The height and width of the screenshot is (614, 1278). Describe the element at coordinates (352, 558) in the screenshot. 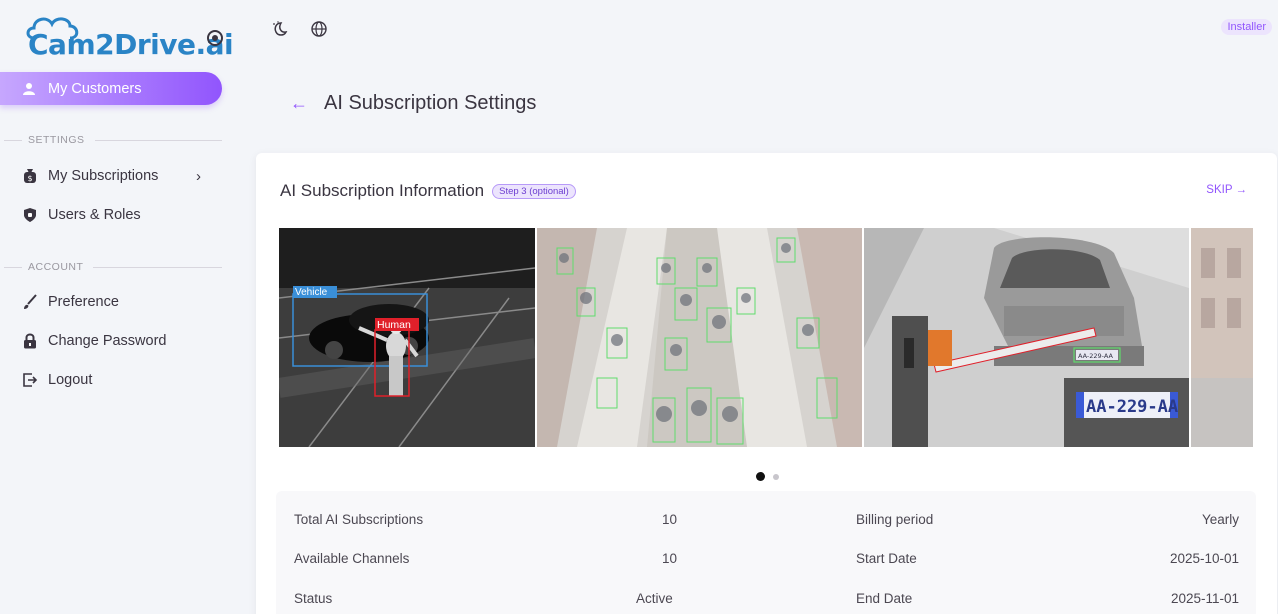

I see `info-label: Available Channels` at that location.